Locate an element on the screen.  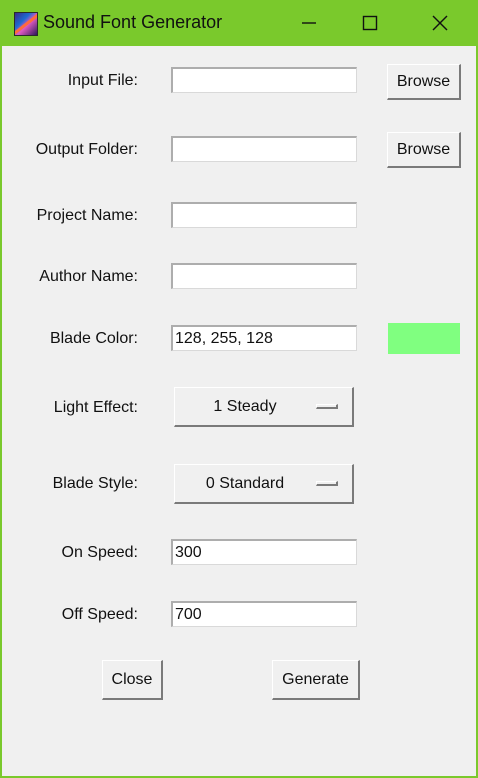
project-name-field is located at coordinates (264, 215).